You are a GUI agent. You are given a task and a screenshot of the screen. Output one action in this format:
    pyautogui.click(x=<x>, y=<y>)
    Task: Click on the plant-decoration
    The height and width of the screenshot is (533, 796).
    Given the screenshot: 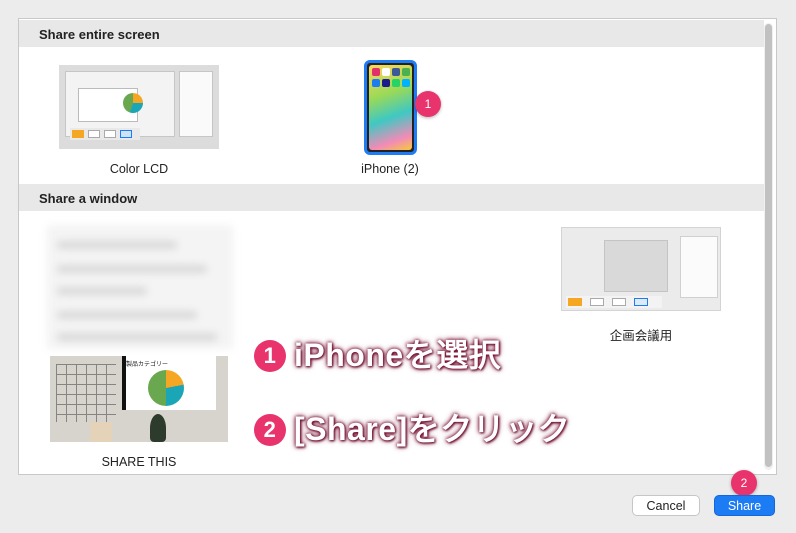 What is the action you would take?
    pyautogui.click(x=158, y=428)
    